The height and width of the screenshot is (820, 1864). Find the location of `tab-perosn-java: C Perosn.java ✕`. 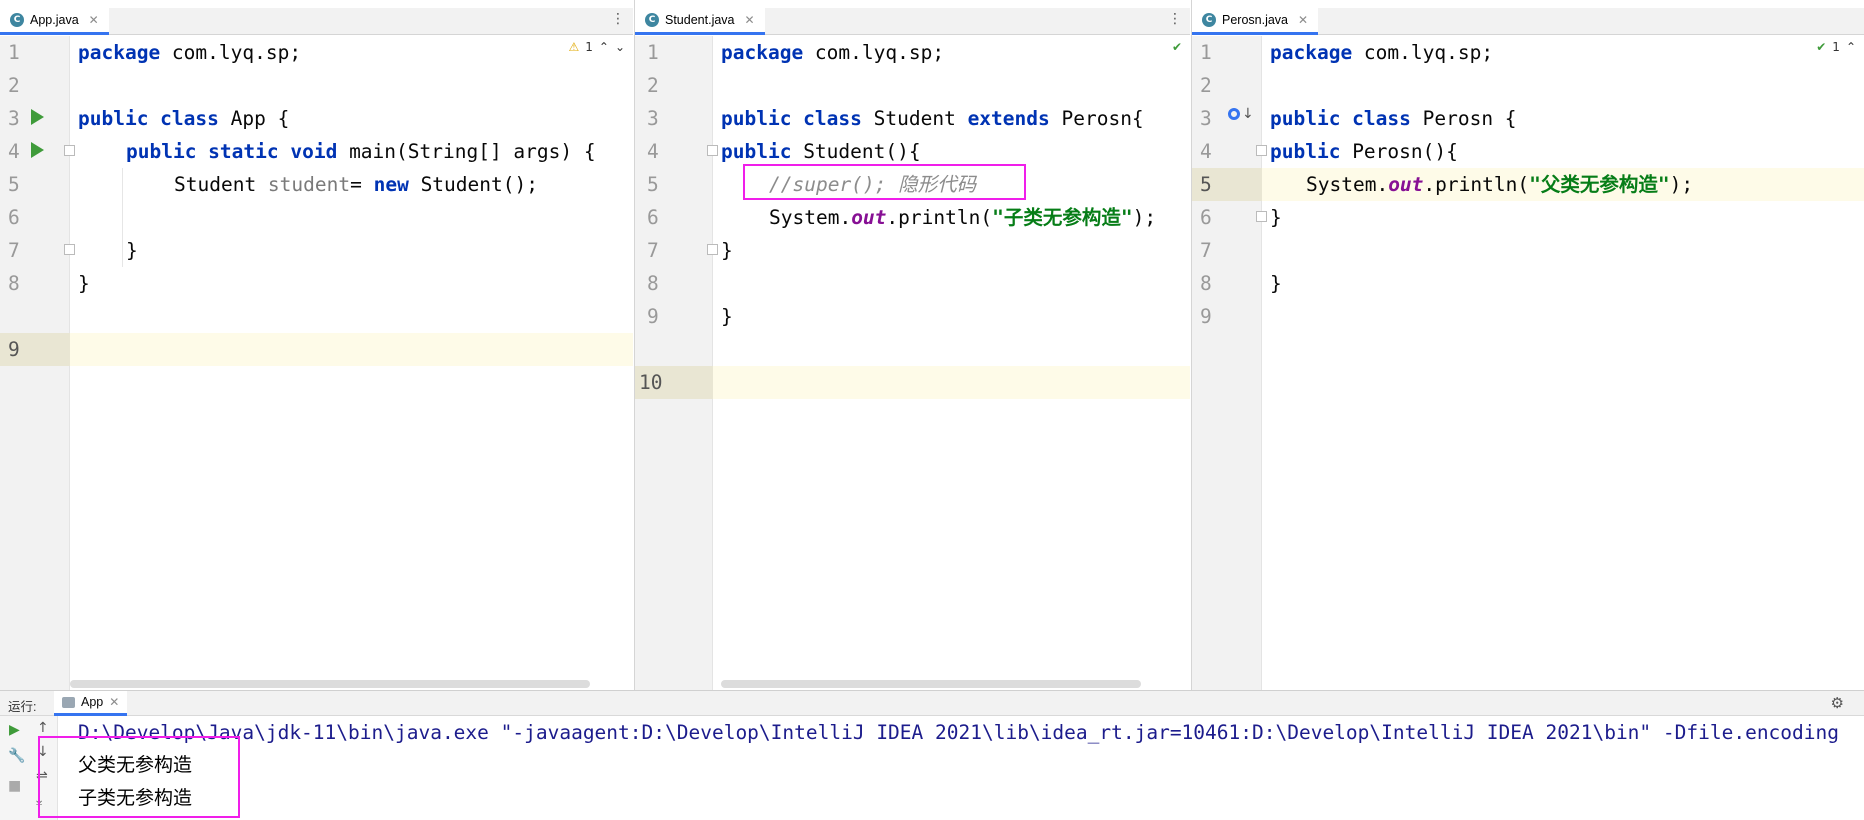

tab-perosn-java: C Perosn.java ✕ is located at coordinates (1255, 21).